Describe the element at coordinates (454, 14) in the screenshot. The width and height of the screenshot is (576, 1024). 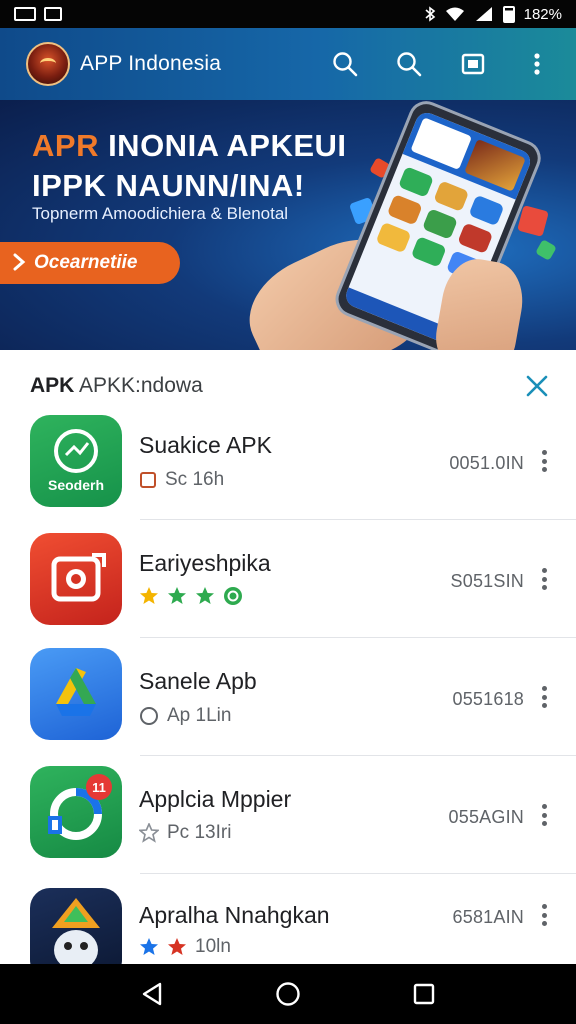
I see `wifi-icon` at that location.